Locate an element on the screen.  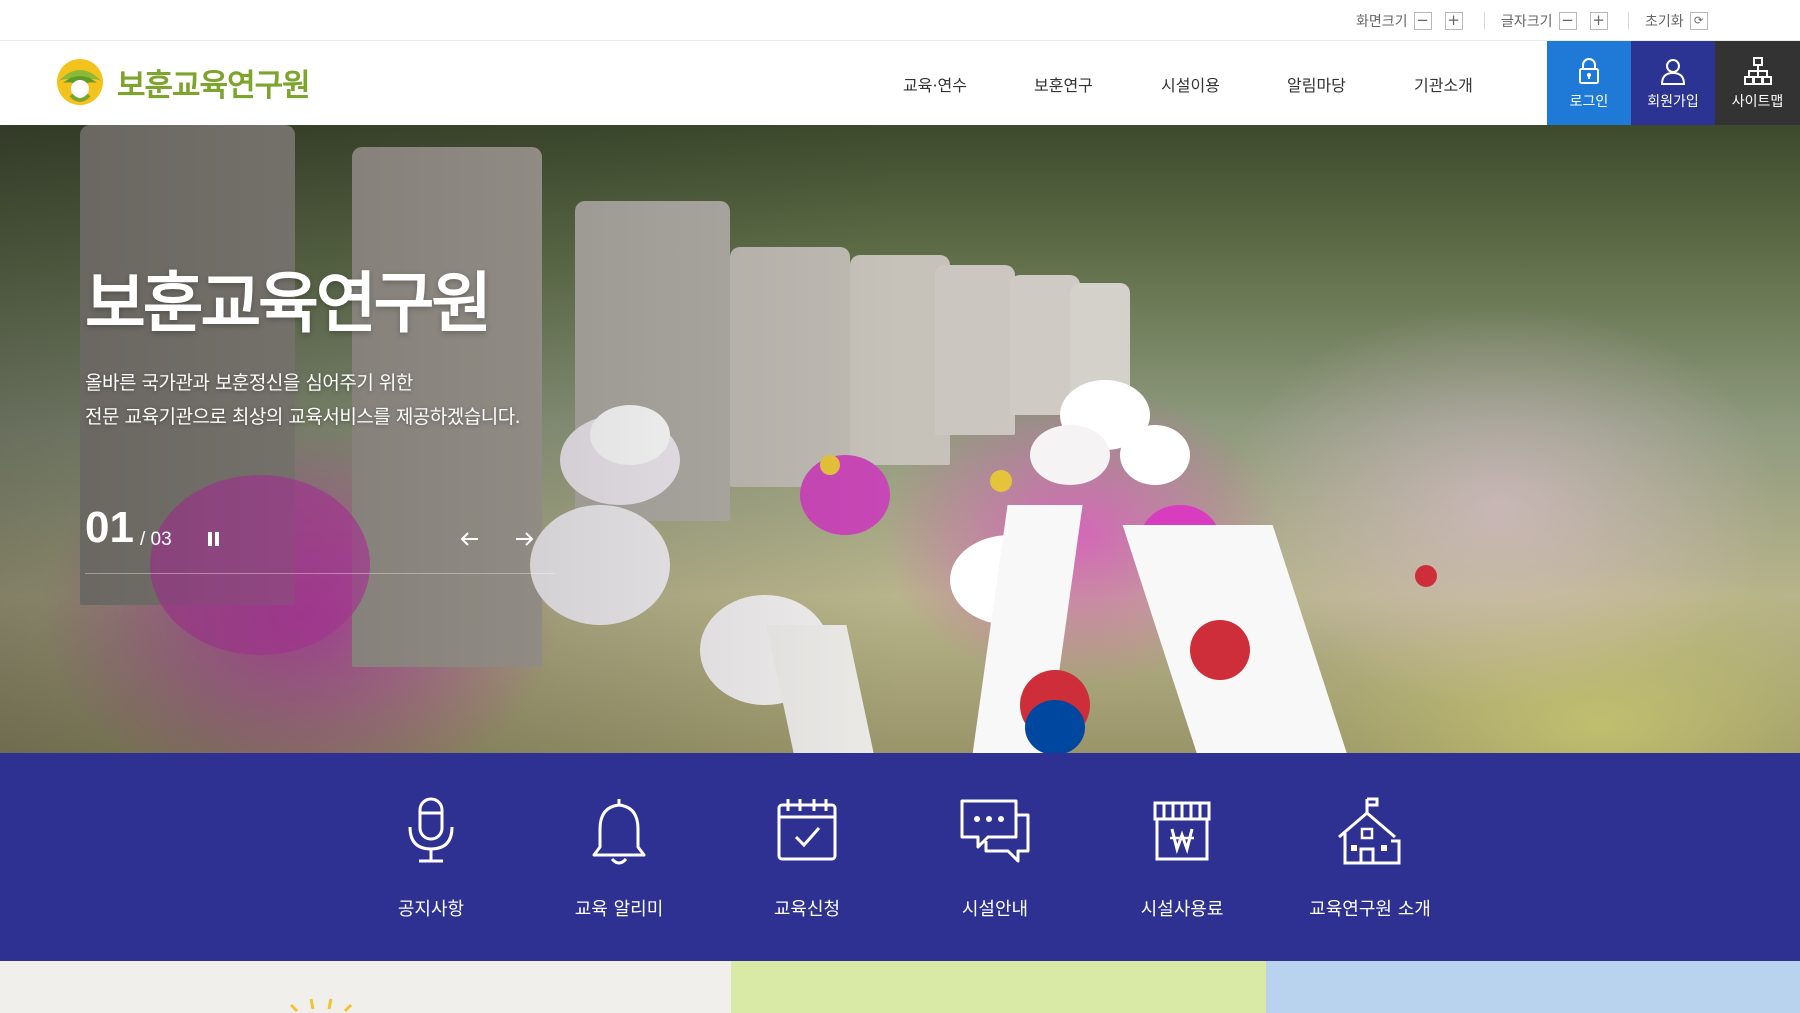
nav-item-education: 교육·연수 is located at coordinates (935, 84).